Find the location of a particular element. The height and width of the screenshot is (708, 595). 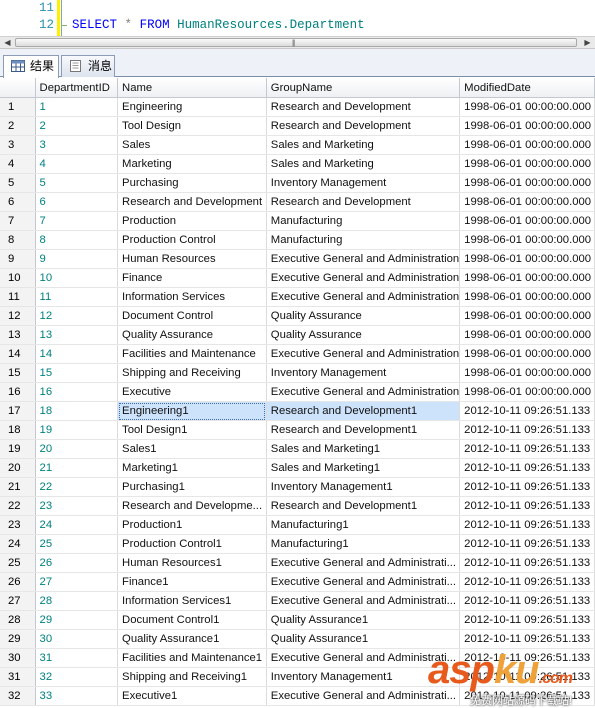

row-number: 23 is located at coordinates (18, 525).